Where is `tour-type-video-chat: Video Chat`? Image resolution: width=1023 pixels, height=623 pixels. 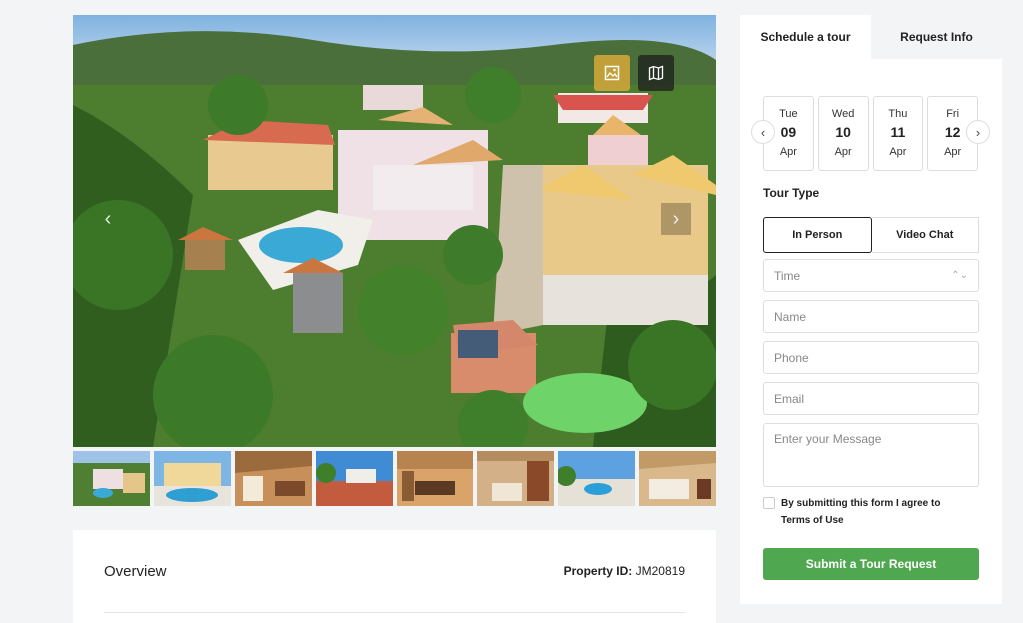 tour-type-video-chat: Video Chat is located at coordinates (925, 235).